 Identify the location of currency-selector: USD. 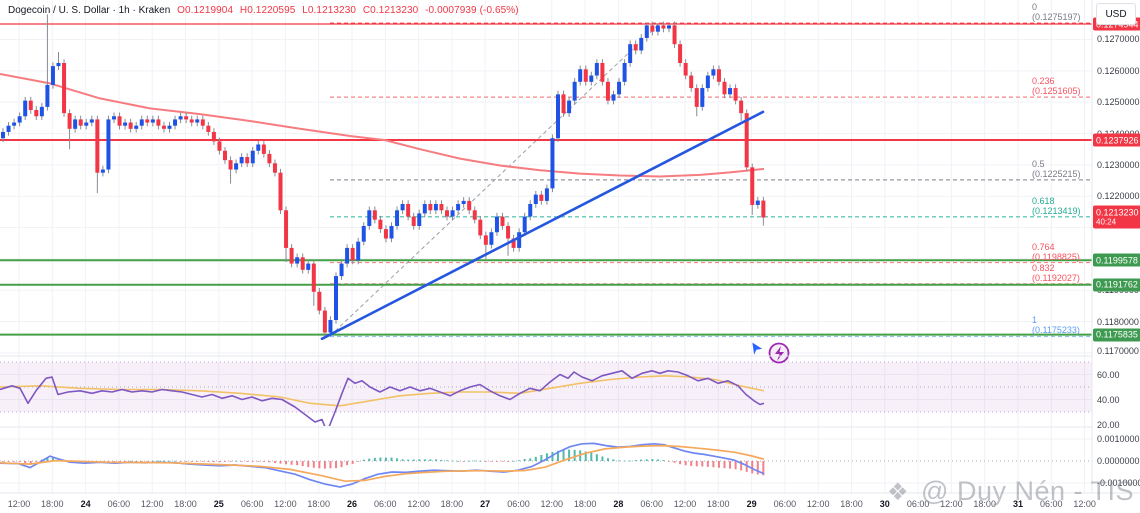
(1116, 14).